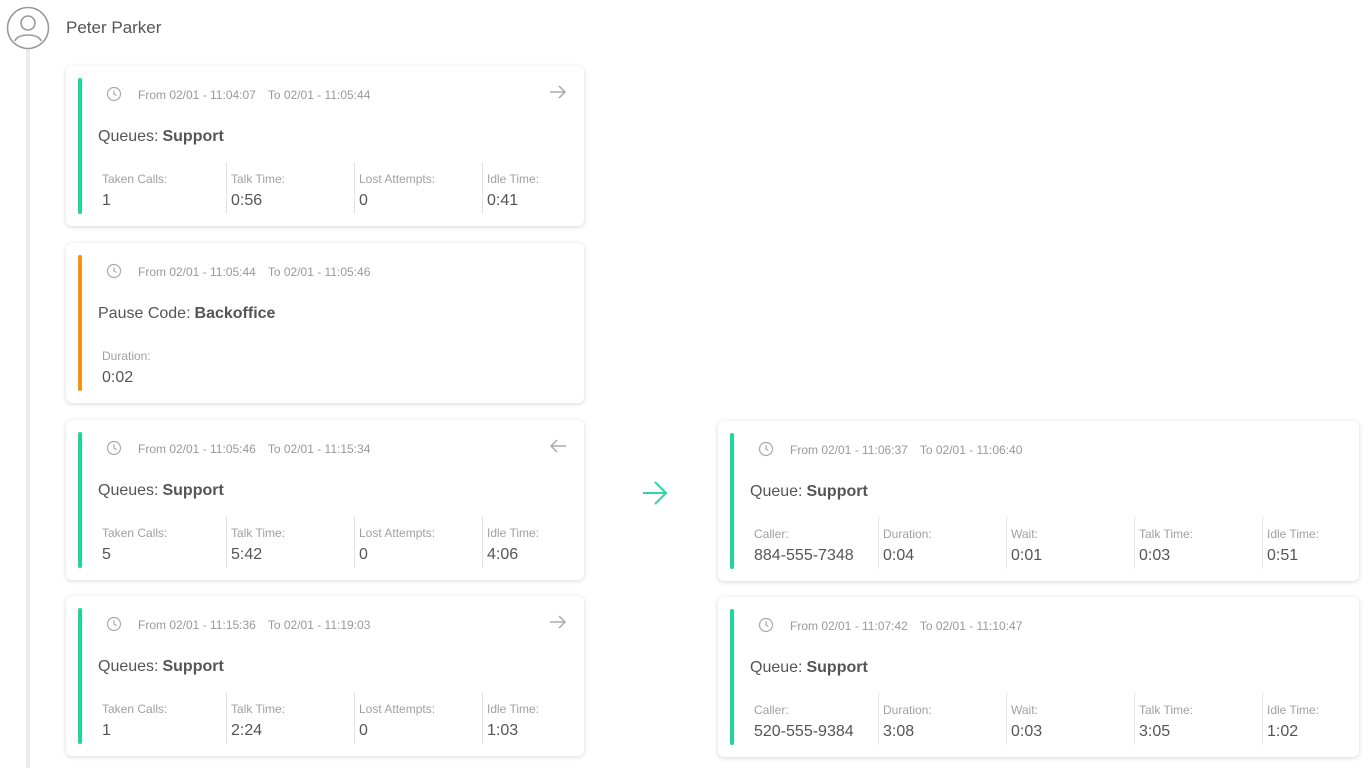 This screenshot has height=768, width=1372. Describe the element at coordinates (899, 731) in the screenshot. I see `stat-value: 3:08` at that location.